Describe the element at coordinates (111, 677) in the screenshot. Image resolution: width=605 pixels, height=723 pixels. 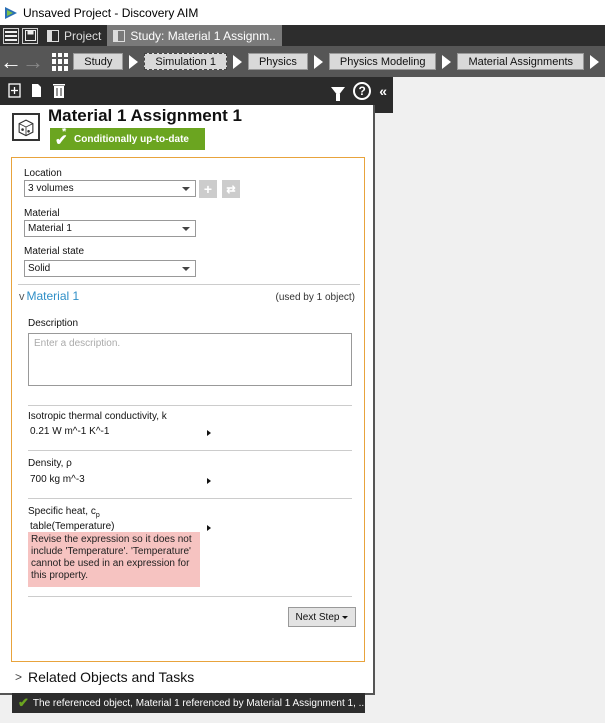
I see `related-objects-title: Related Objects and Tasks` at that location.